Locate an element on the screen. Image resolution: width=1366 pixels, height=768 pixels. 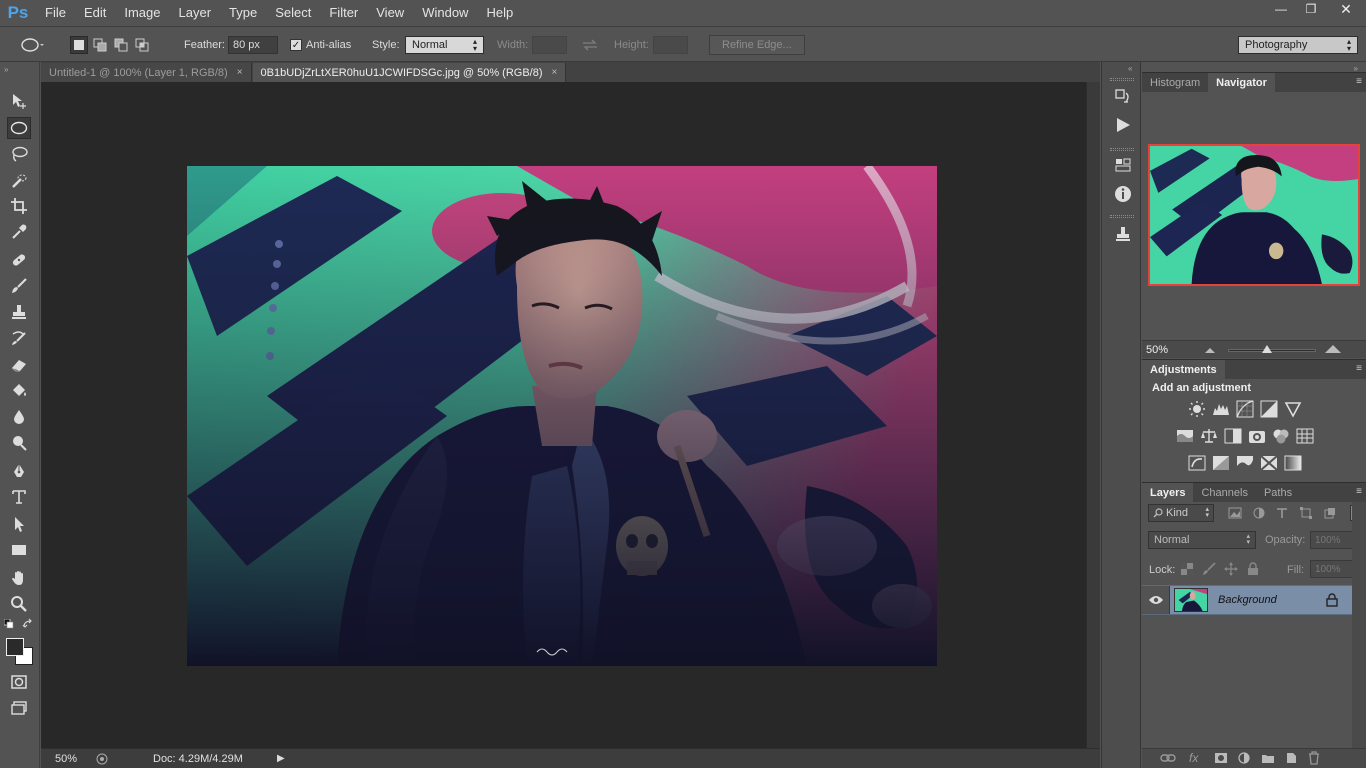
vertical-scrollbar is located at coordinates (1093, 415).